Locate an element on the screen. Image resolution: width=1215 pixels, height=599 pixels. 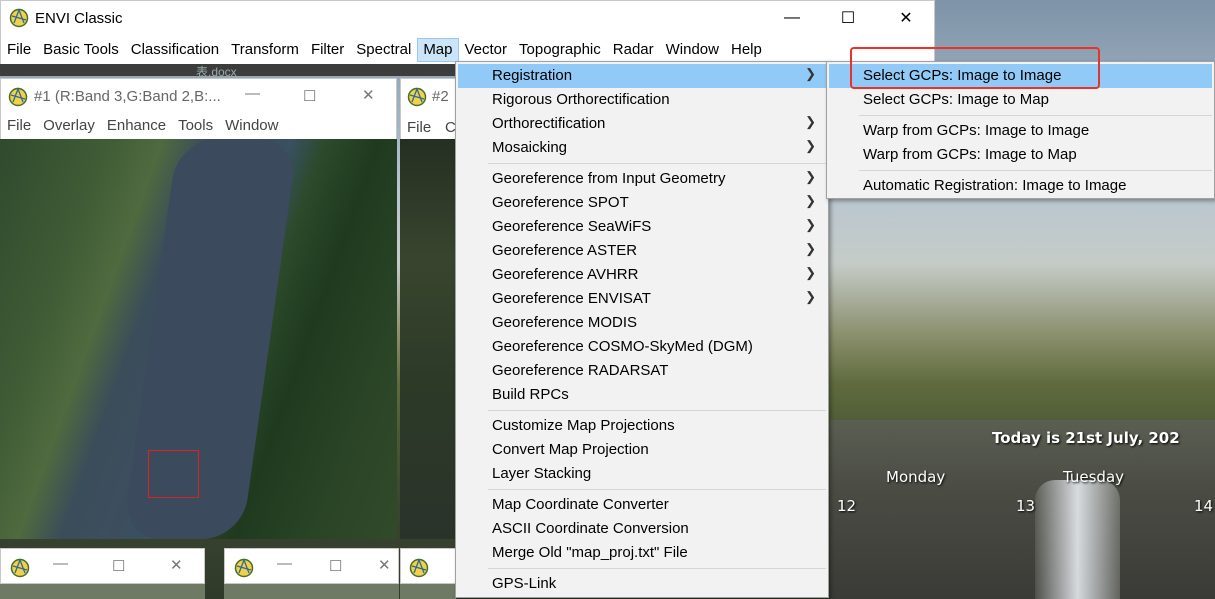
menu-radar: Radar is located at coordinates (633, 50).